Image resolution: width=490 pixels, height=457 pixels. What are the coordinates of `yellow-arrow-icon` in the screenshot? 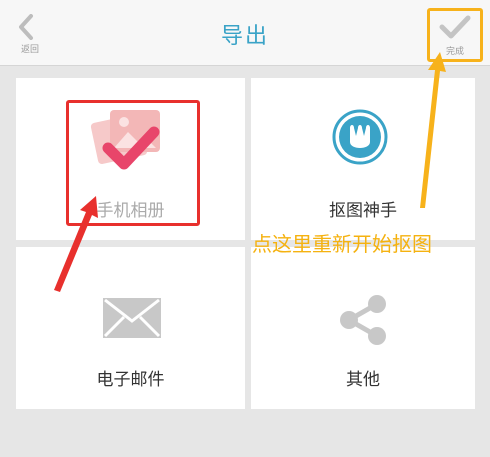 It's located at (433, 130).